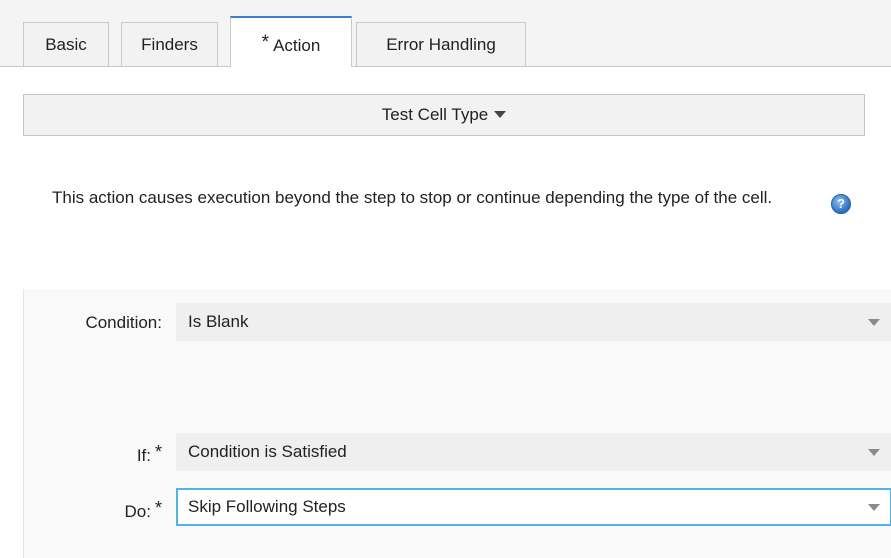 The height and width of the screenshot is (558, 891). Describe the element at coordinates (533, 452) in the screenshot. I see `if-select: Condition is Satisfied` at that location.